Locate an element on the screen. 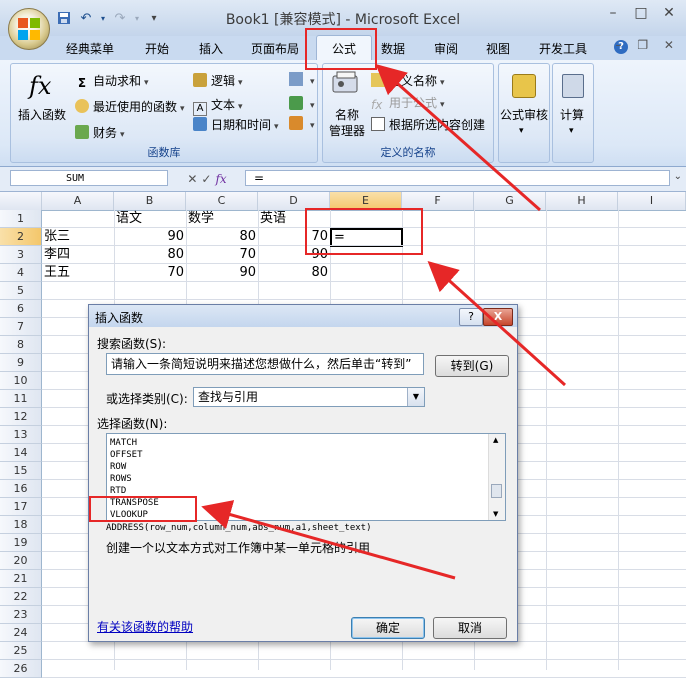 The image size is (686, 678). cell-c3: 70 is located at coordinates (222, 255).